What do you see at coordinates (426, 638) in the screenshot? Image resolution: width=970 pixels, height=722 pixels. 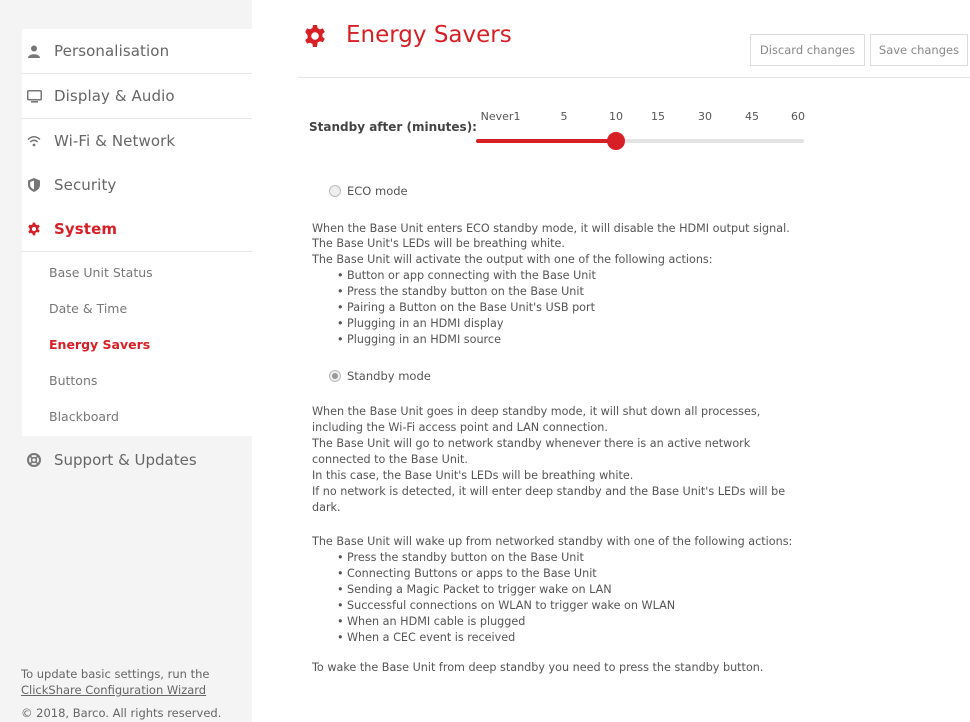 I see `list-item: When a CEC event is received` at bounding box center [426, 638].